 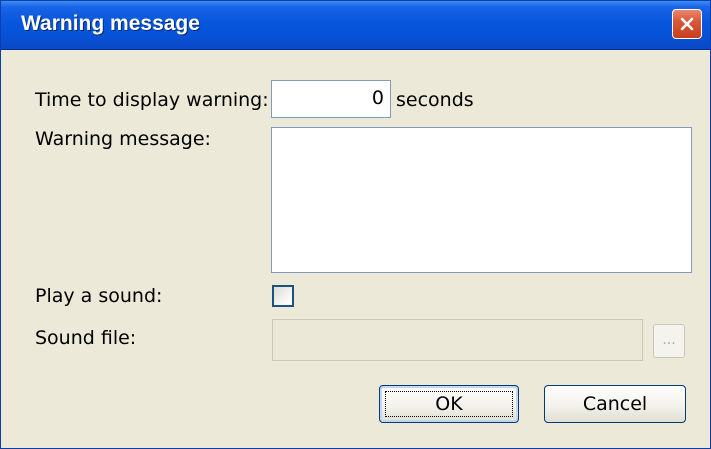 What do you see at coordinates (331, 99) in the screenshot?
I see `time-input: 0` at bounding box center [331, 99].